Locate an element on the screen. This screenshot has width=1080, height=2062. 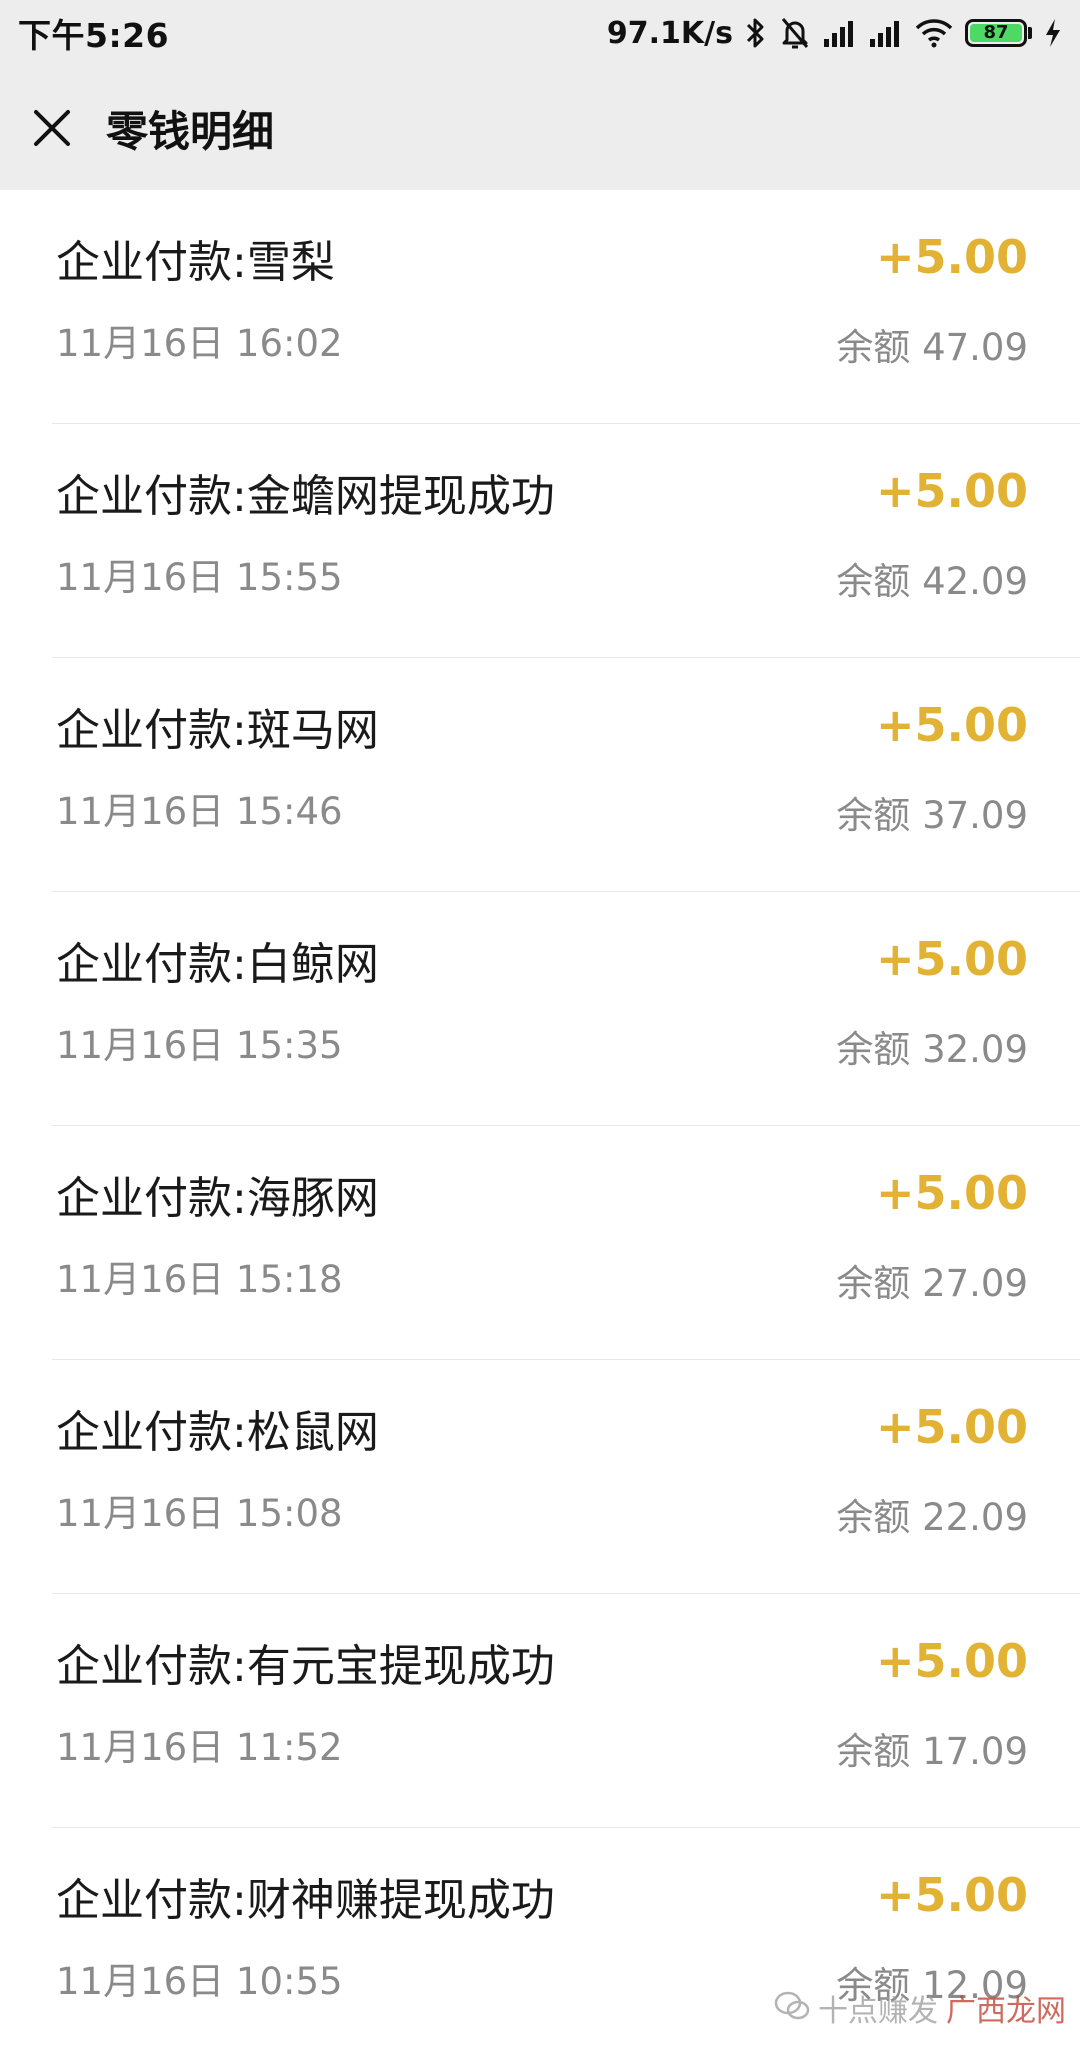
transaction-row: 企业付款:松鼠网 11月16日 15:08 +5.00 余额 22.09 is located at coordinates (566, 1477).